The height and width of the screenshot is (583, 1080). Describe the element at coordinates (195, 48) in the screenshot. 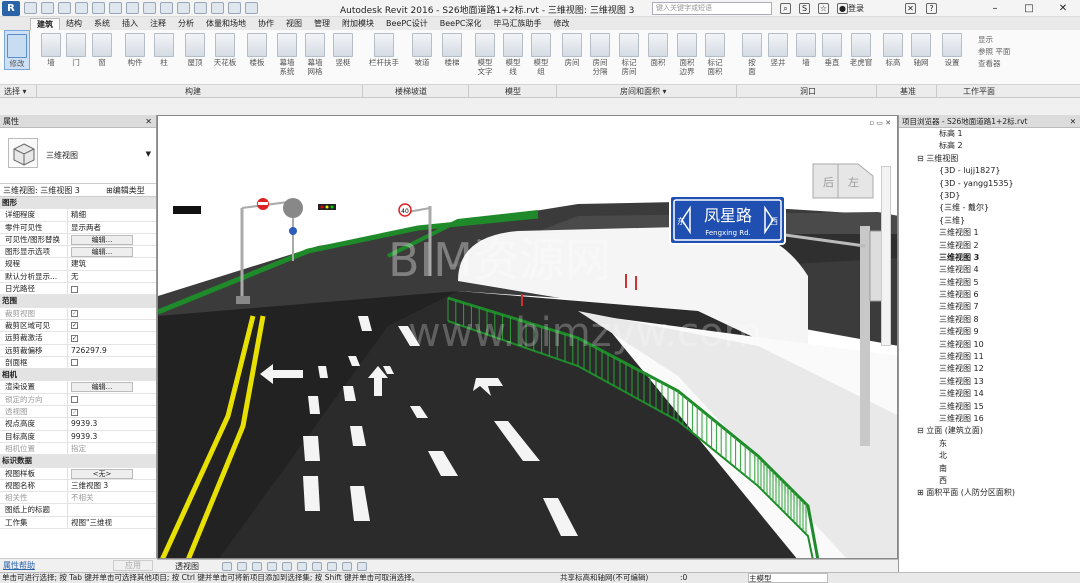

I see `ribbon-tool-6: 屋顶` at that location.